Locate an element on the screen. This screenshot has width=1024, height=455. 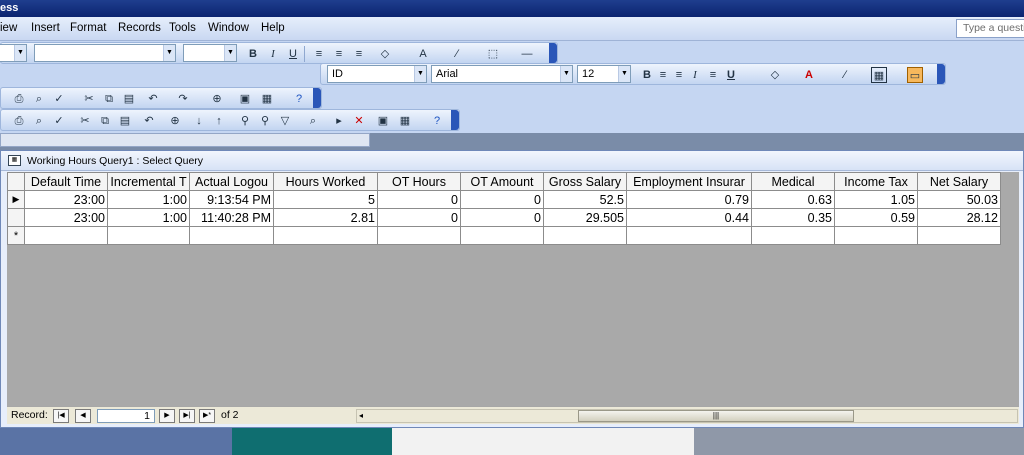
background-database-window is located at coordinates (185, 140).